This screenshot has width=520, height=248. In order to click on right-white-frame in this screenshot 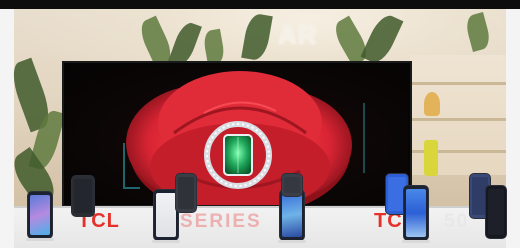, I will do `click(513, 128)`.